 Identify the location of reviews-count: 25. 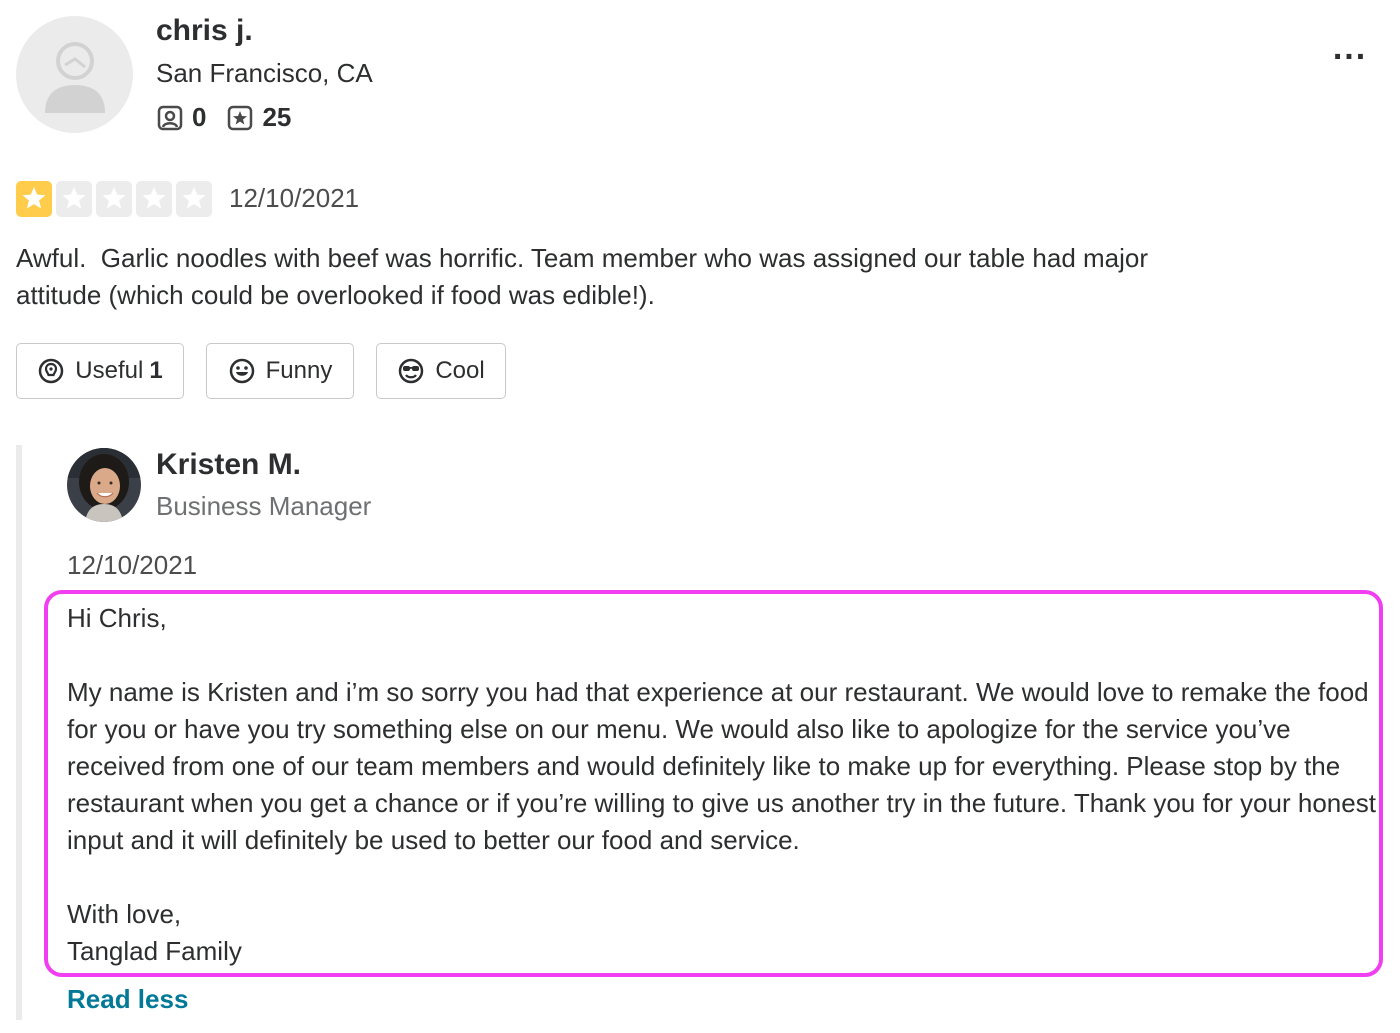
(277, 117).